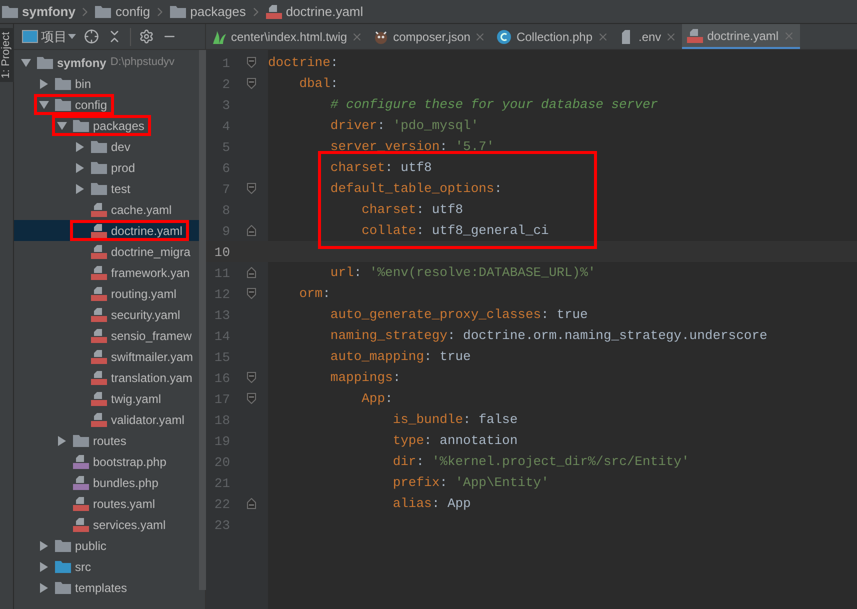  I want to click on code-line: naming_strategy: doctrine.orm.naming_strategy.underscore, so click(548, 335).